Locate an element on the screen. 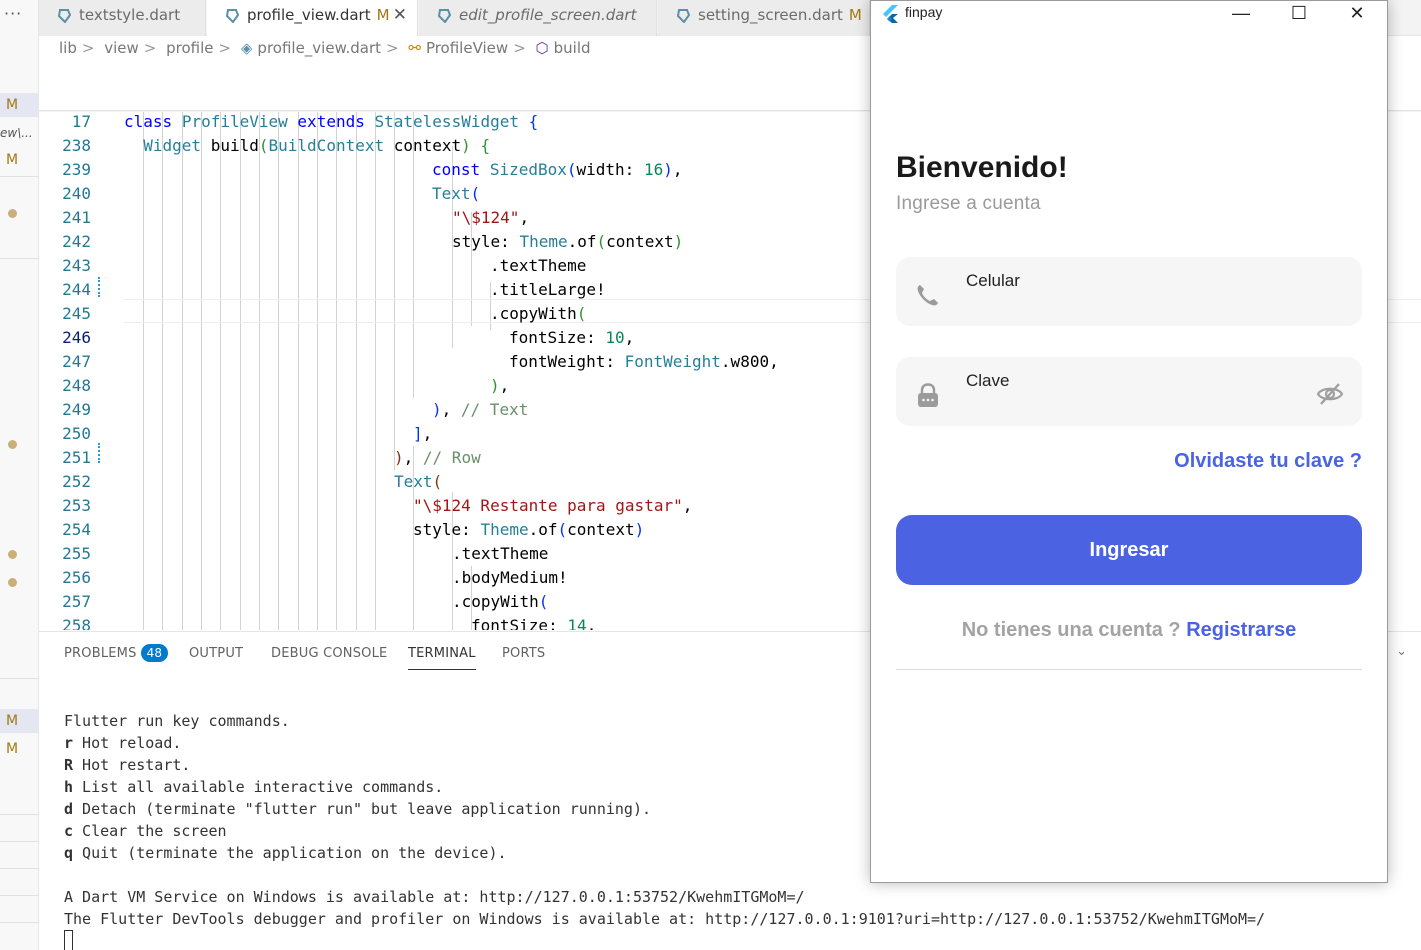  problems-count-badge: 48 is located at coordinates (154, 653).